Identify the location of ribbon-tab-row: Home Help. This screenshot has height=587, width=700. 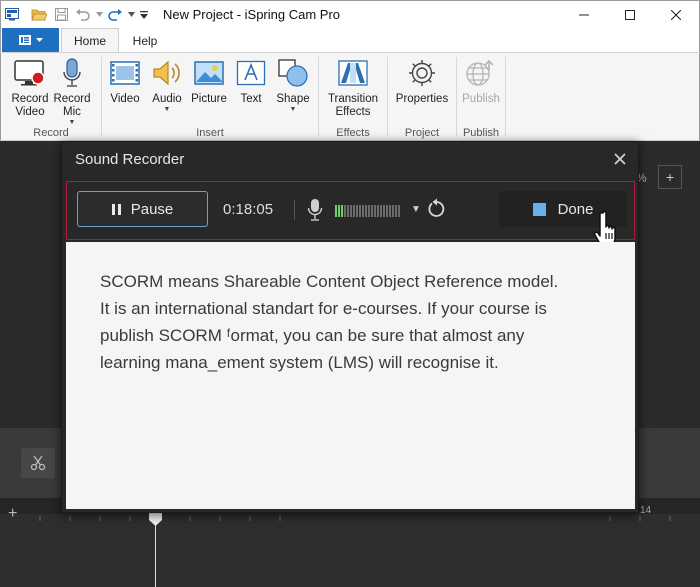
(350, 40).